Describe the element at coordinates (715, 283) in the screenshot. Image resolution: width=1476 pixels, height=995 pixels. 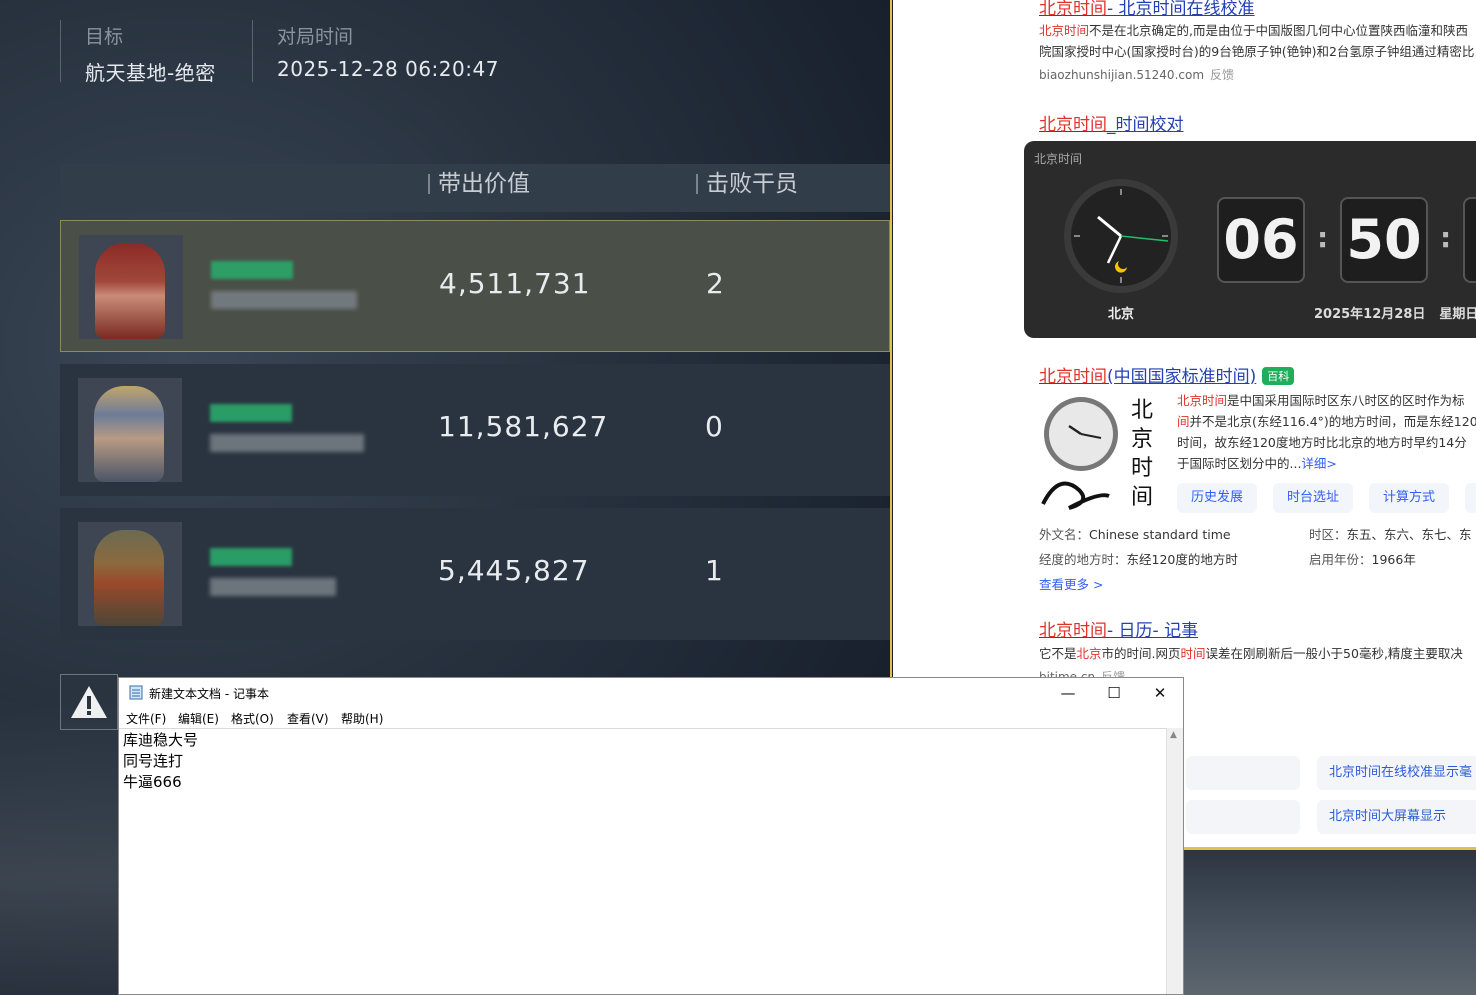
I see `operators-defeated: 2` at that location.